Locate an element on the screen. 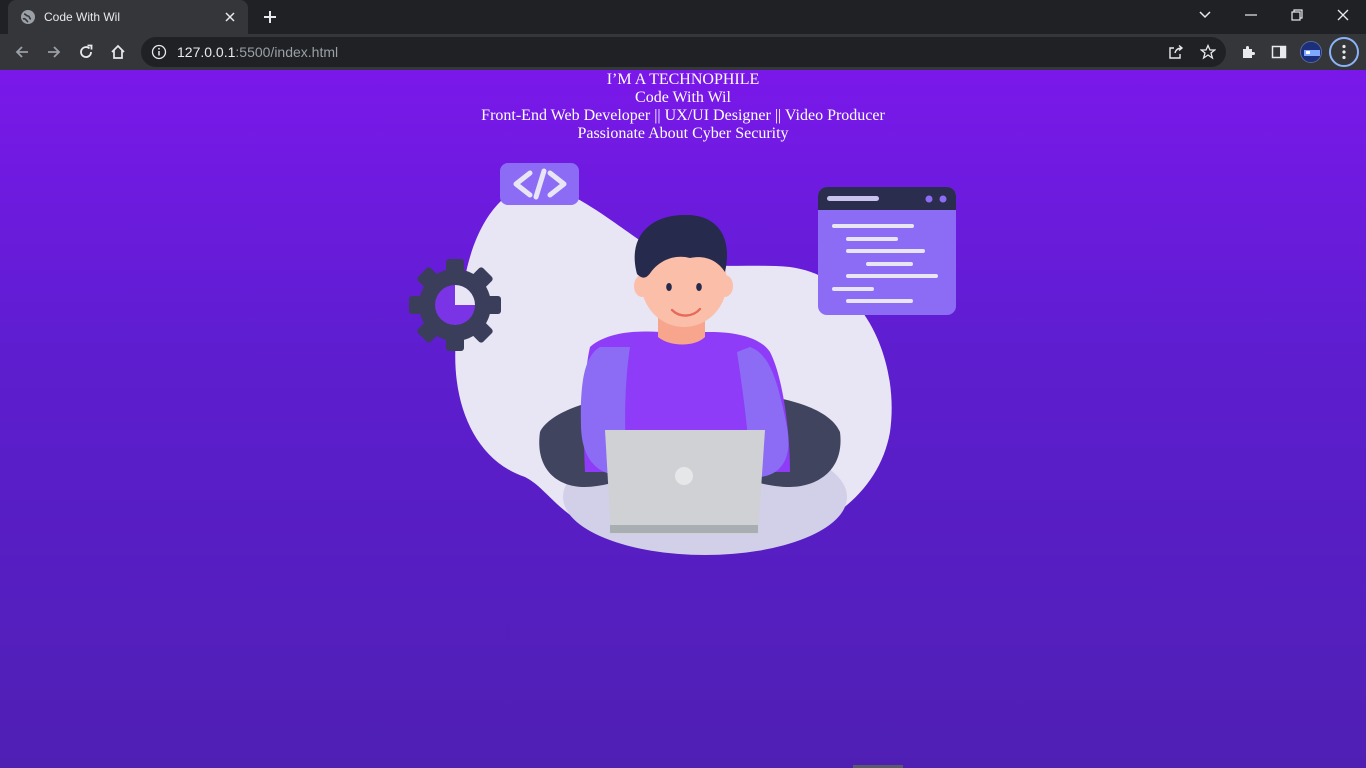 The height and width of the screenshot is (768, 1366). tab-search-chevron-icon is located at coordinates (1205, 15).